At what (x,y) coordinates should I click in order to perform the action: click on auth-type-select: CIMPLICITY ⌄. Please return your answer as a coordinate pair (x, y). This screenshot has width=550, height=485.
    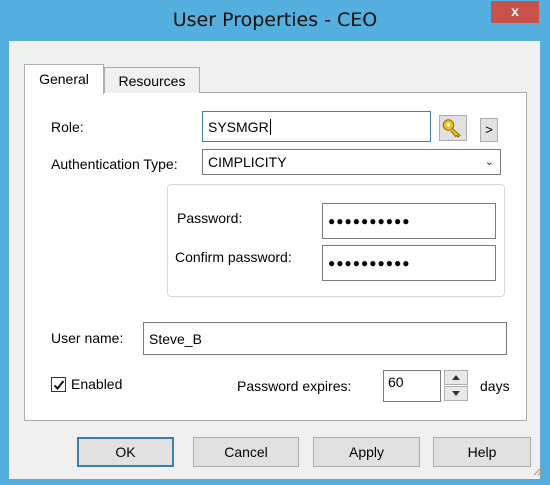
    Looking at the image, I should click on (351, 162).